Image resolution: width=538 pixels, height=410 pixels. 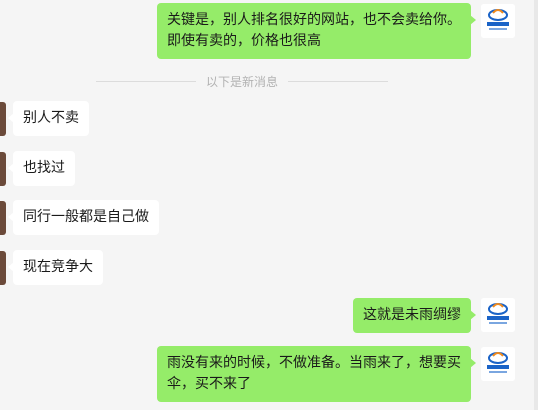 I want to click on divider-label: 以下是新消息, so click(x=242, y=81).